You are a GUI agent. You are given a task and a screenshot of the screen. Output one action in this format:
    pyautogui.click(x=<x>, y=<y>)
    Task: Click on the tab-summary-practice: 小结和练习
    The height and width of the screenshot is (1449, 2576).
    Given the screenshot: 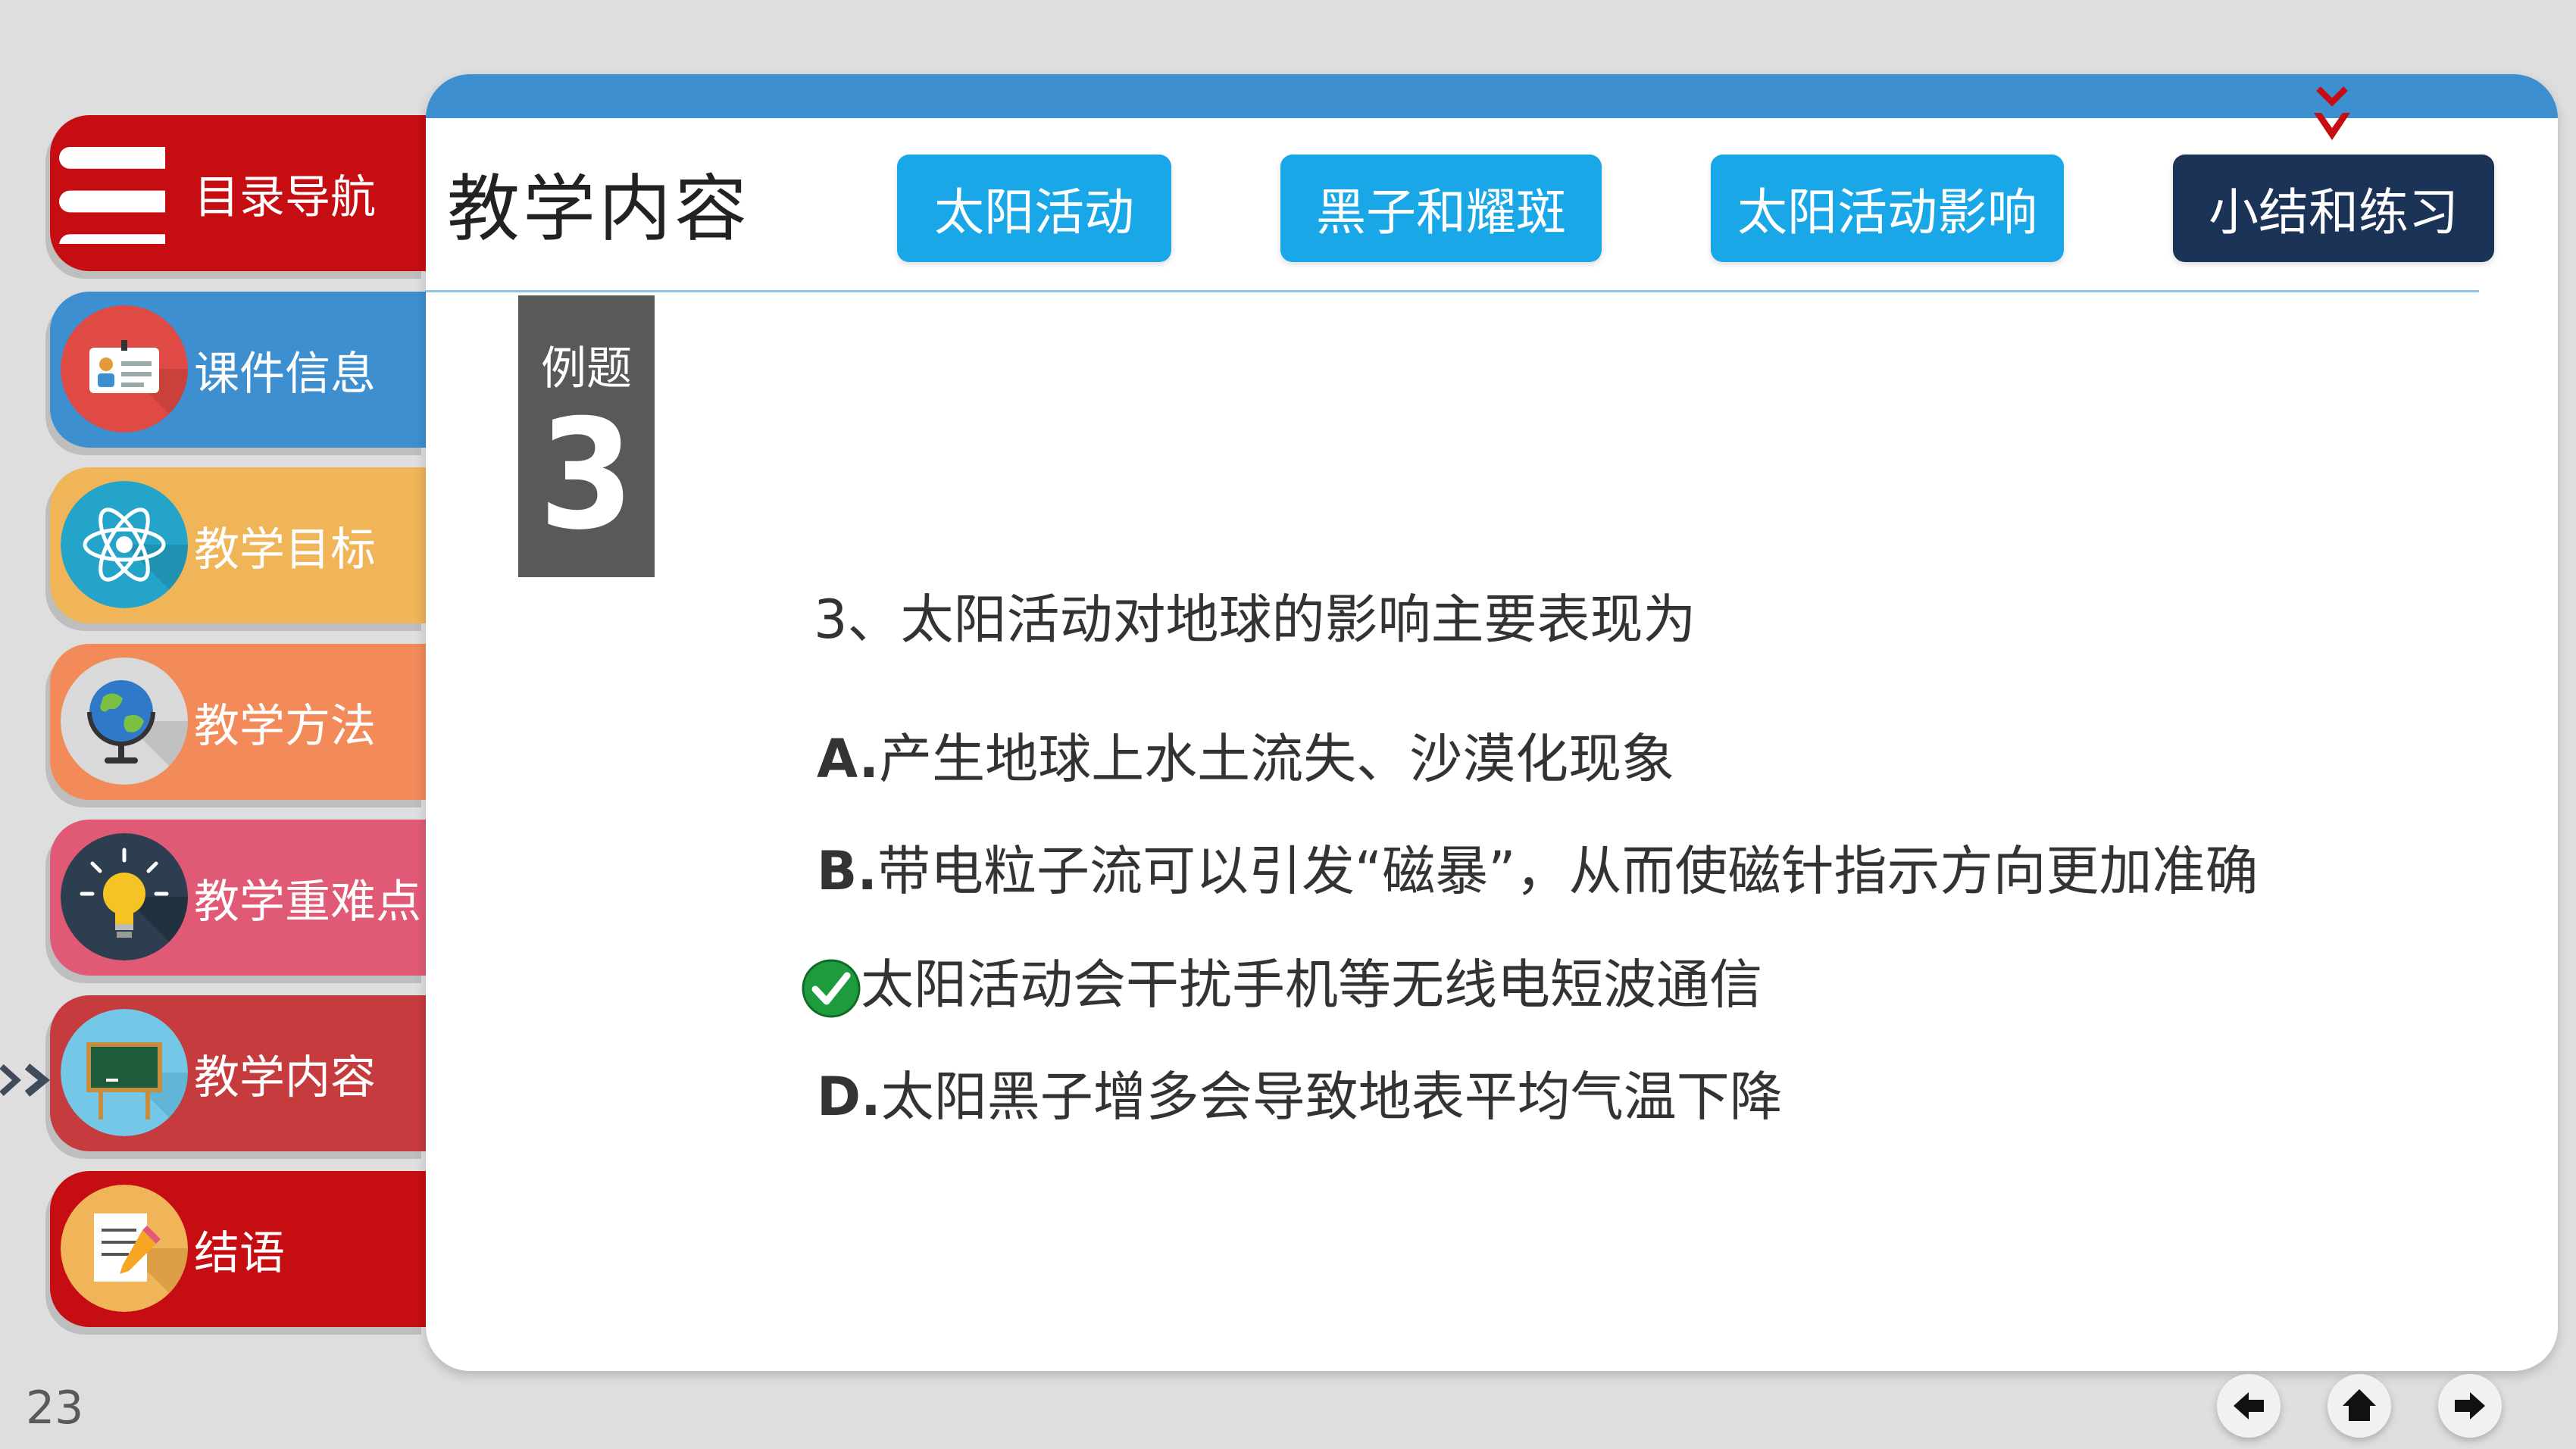 What is the action you would take?
    pyautogui.click(x=2333, y=208)
    